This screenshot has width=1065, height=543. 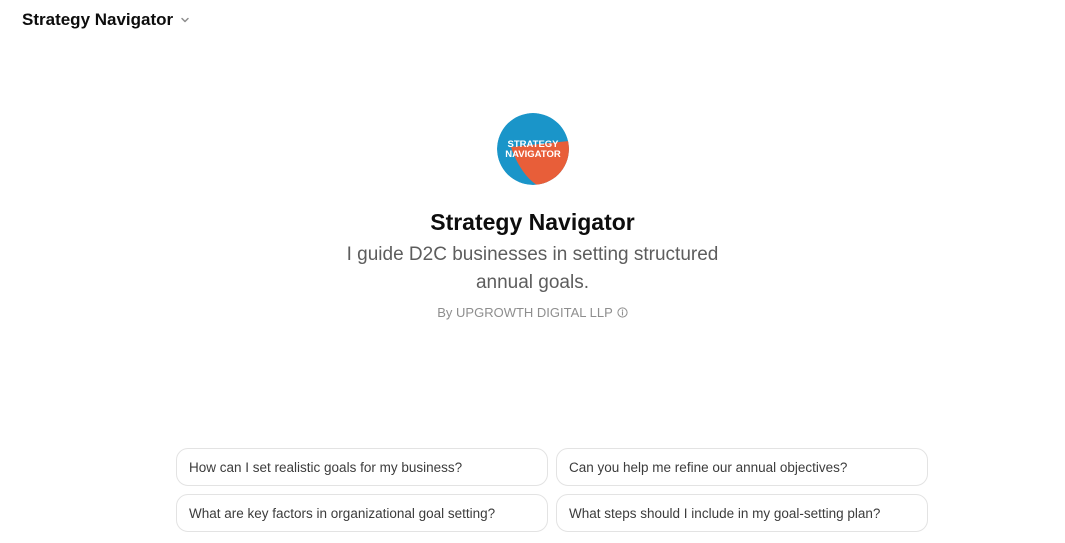 I want to click on chevron-down-icon, so click(x=185, y=20).